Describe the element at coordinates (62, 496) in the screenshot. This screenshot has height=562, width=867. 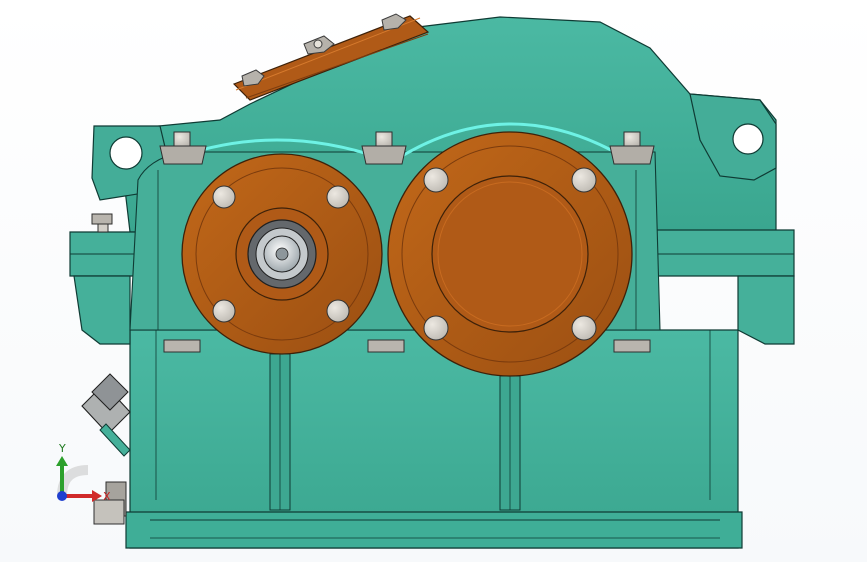
I see `z-axis-dot` at that location.